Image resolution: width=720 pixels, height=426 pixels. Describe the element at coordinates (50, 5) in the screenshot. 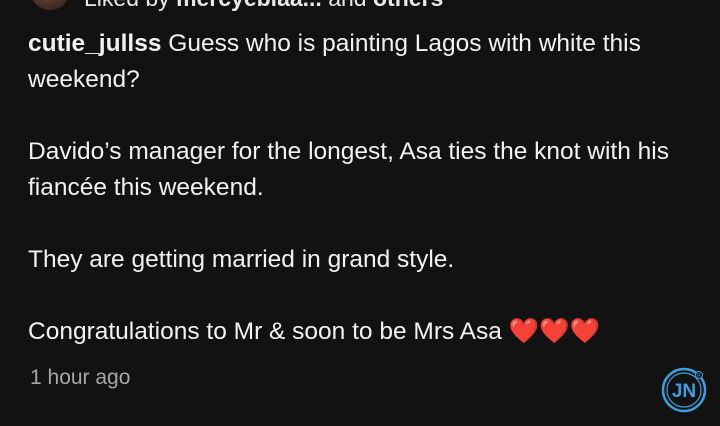

I see `liker-avatar` at that location.